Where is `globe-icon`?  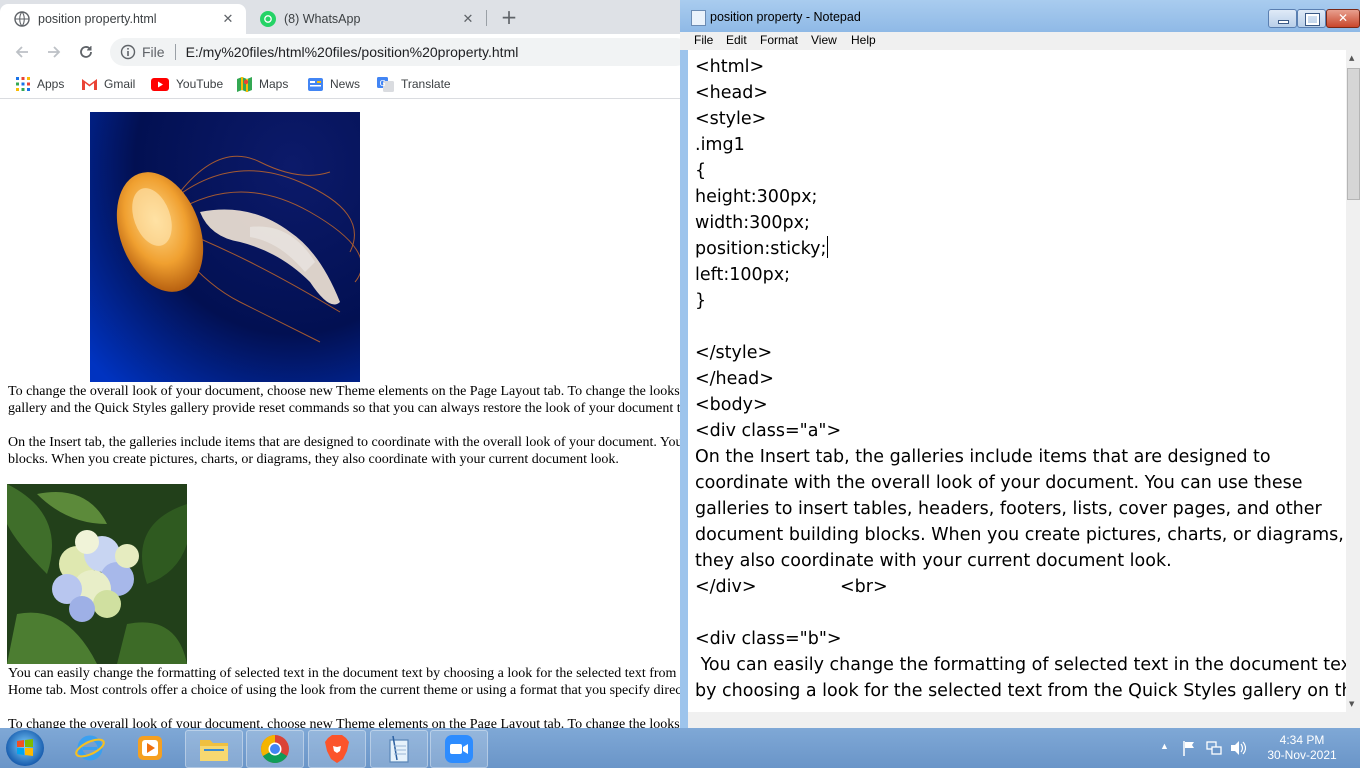
globe-icon is located at coordinates (22, 19).